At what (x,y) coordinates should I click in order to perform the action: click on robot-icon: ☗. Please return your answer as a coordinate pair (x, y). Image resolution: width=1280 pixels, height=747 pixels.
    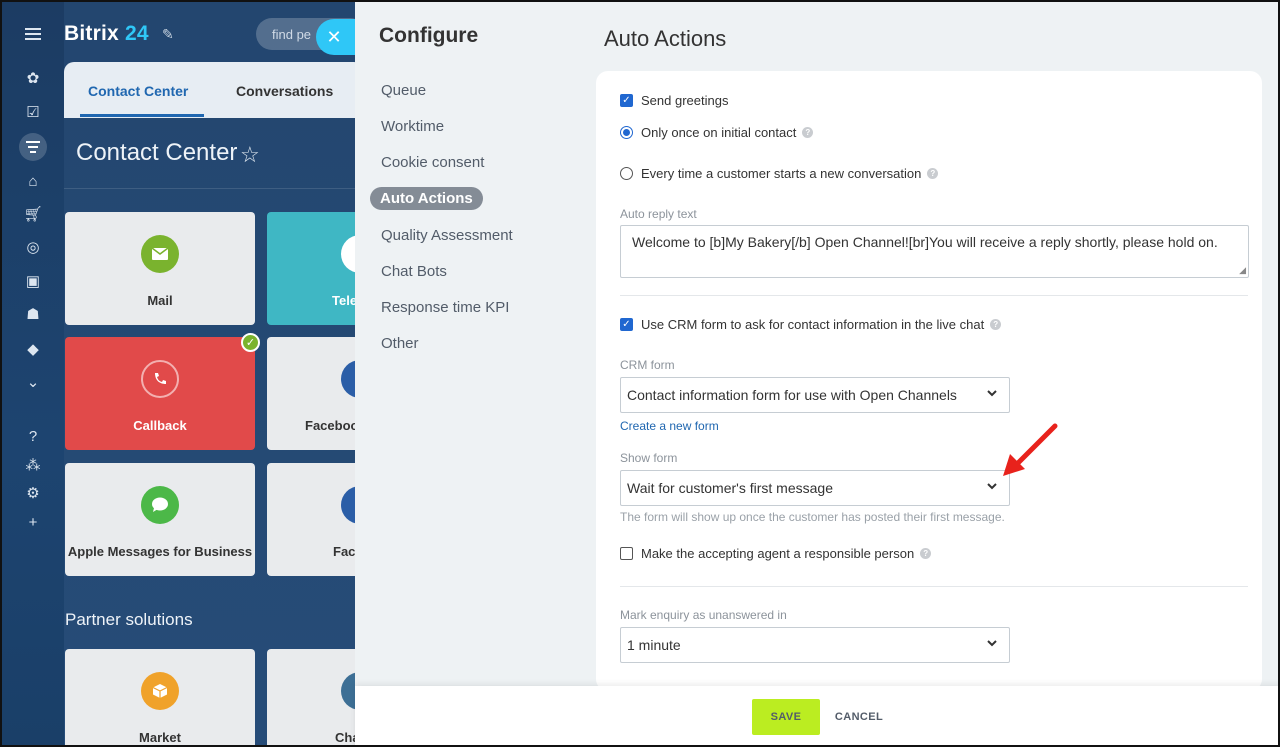
    Looking at the image, I should click on (33, 314).